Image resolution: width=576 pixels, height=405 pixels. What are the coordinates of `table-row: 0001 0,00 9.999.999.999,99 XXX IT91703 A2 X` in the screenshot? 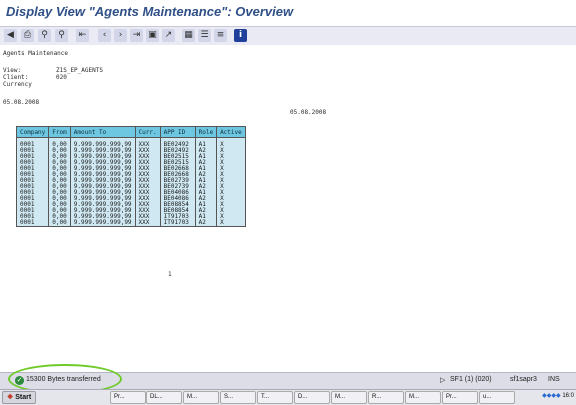 It's located at (130, 223).